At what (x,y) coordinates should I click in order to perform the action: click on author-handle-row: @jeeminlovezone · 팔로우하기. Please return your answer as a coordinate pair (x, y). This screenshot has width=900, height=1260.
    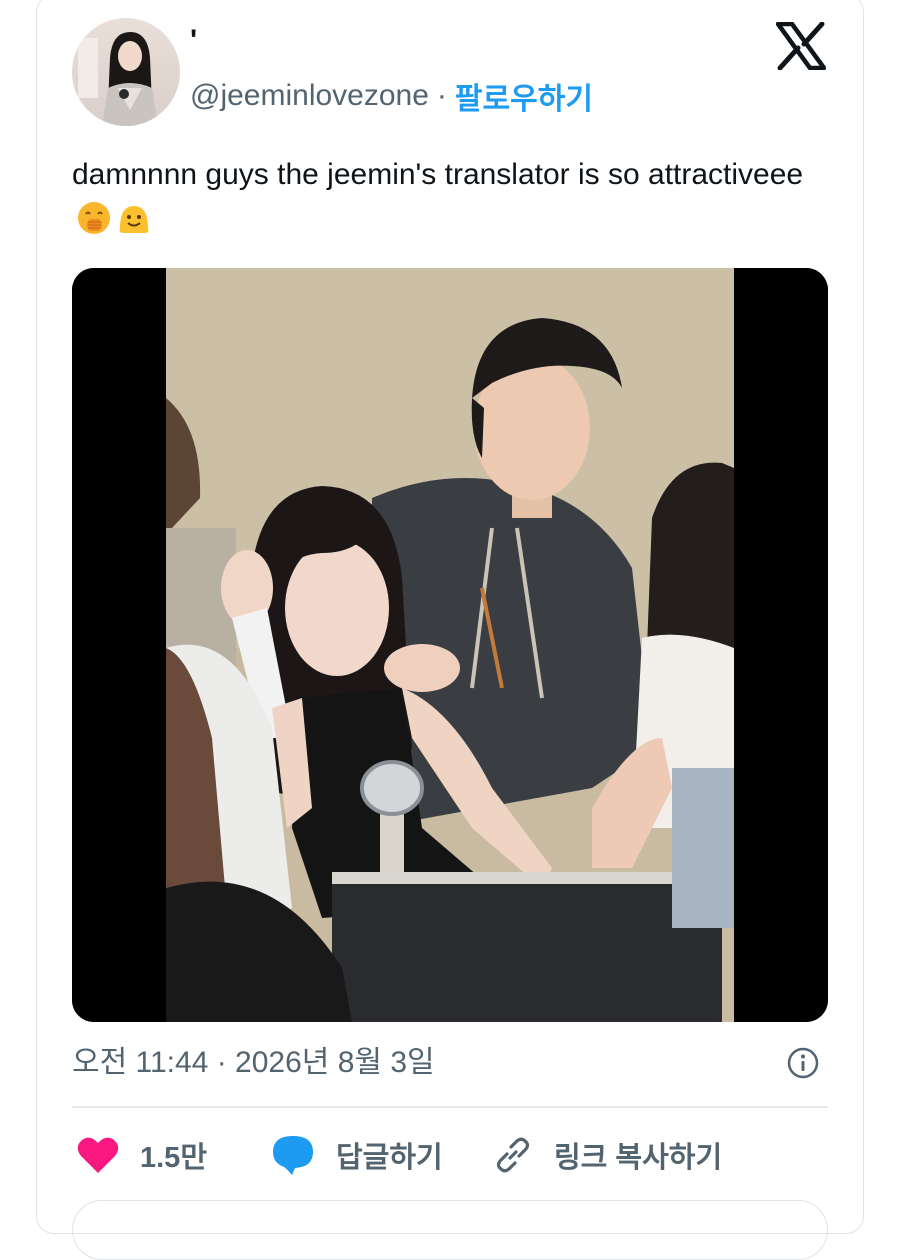
    Looking at the image, I should click on (391, 96).